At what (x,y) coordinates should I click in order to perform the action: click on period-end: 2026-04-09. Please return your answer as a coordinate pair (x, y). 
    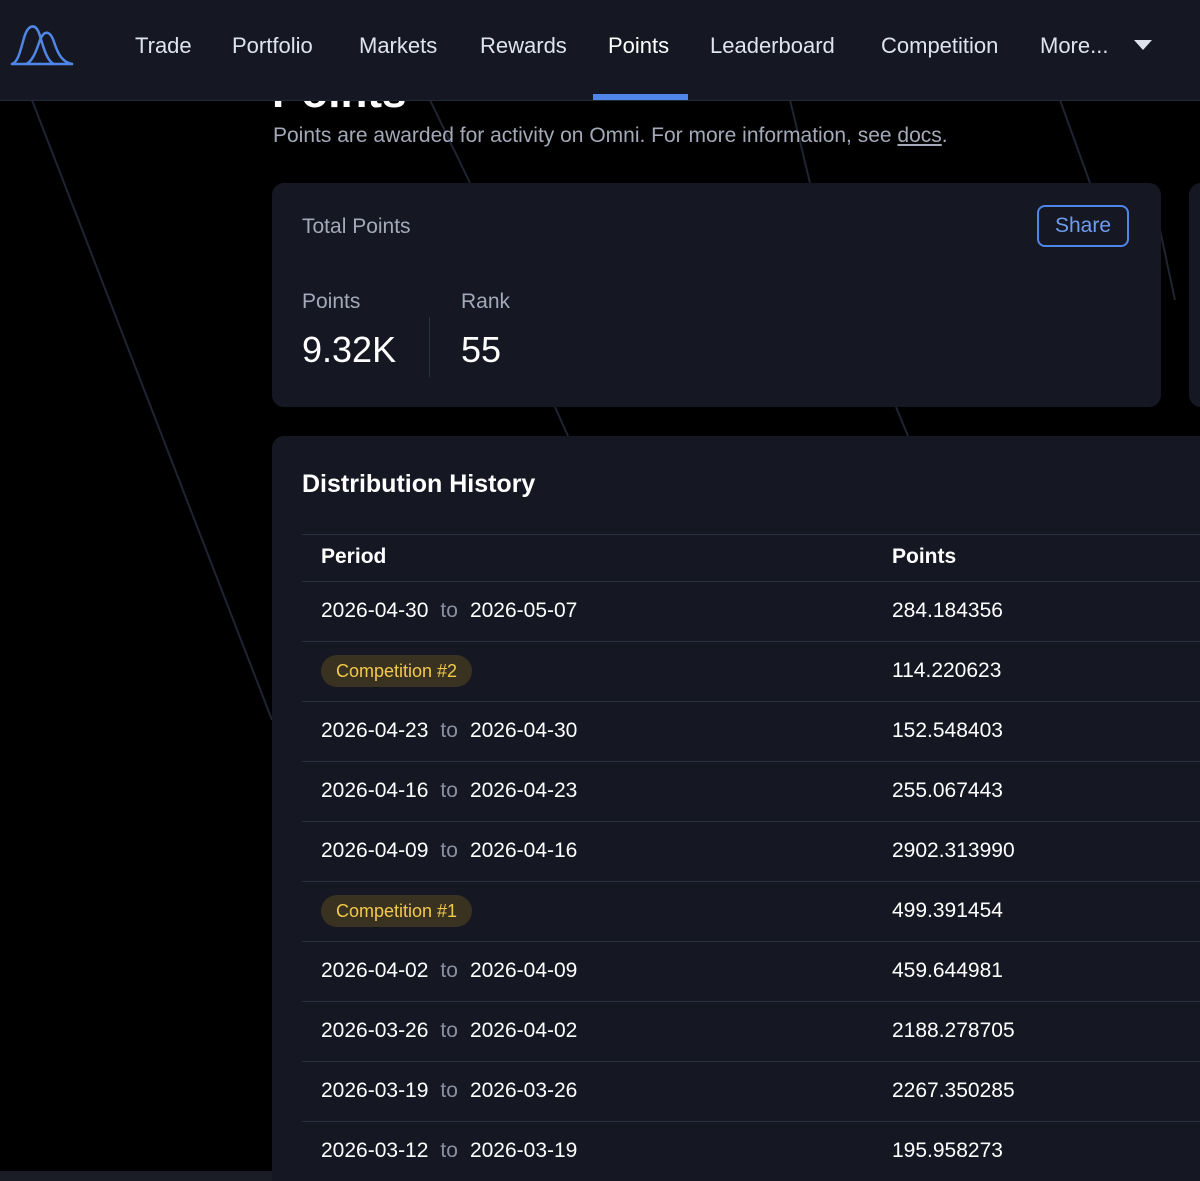
    Looking at the image, I should click on (523, 970).